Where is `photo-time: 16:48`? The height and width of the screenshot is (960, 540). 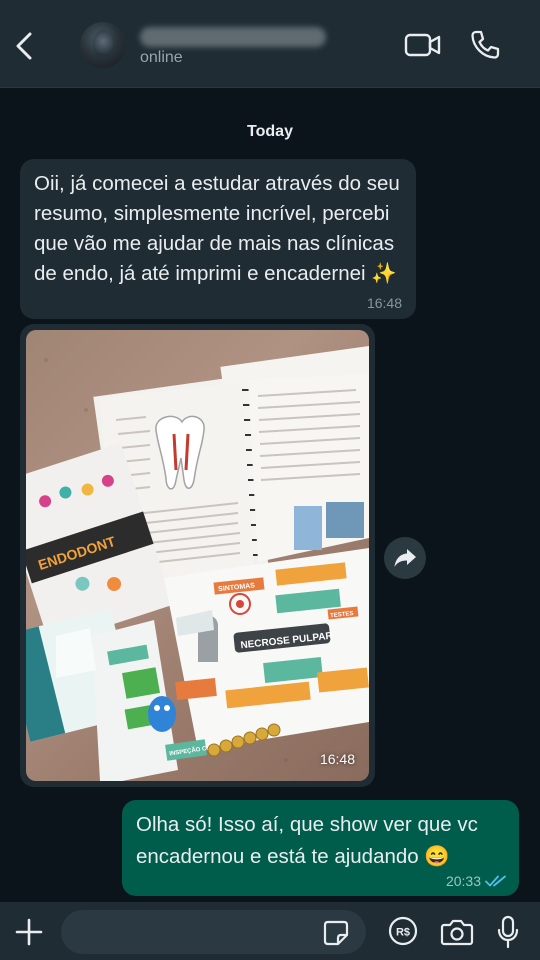
photo-time: 16:48 is located at coordinates (337, 759).